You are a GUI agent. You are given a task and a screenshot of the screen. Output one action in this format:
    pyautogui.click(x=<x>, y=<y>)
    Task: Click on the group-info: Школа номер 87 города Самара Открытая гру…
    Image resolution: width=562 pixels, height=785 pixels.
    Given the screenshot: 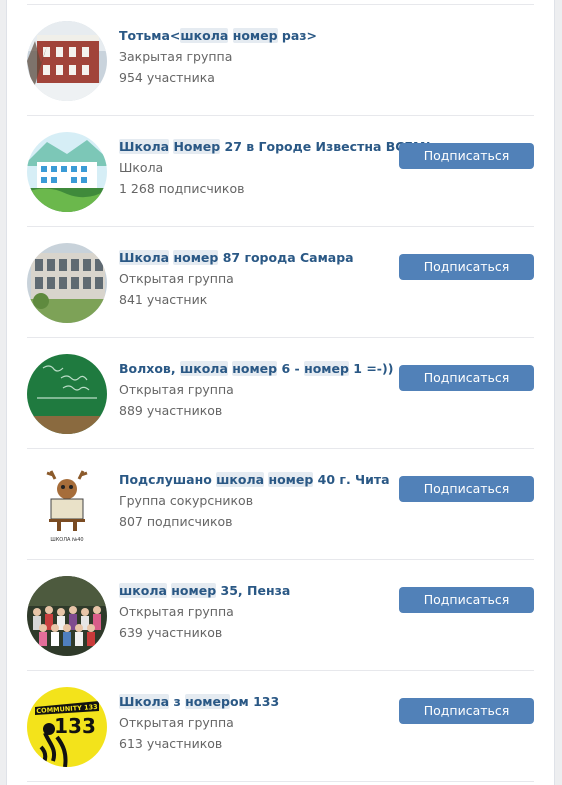 What is the action you would take?
    pyautogui.click(x=236, y=279)
    